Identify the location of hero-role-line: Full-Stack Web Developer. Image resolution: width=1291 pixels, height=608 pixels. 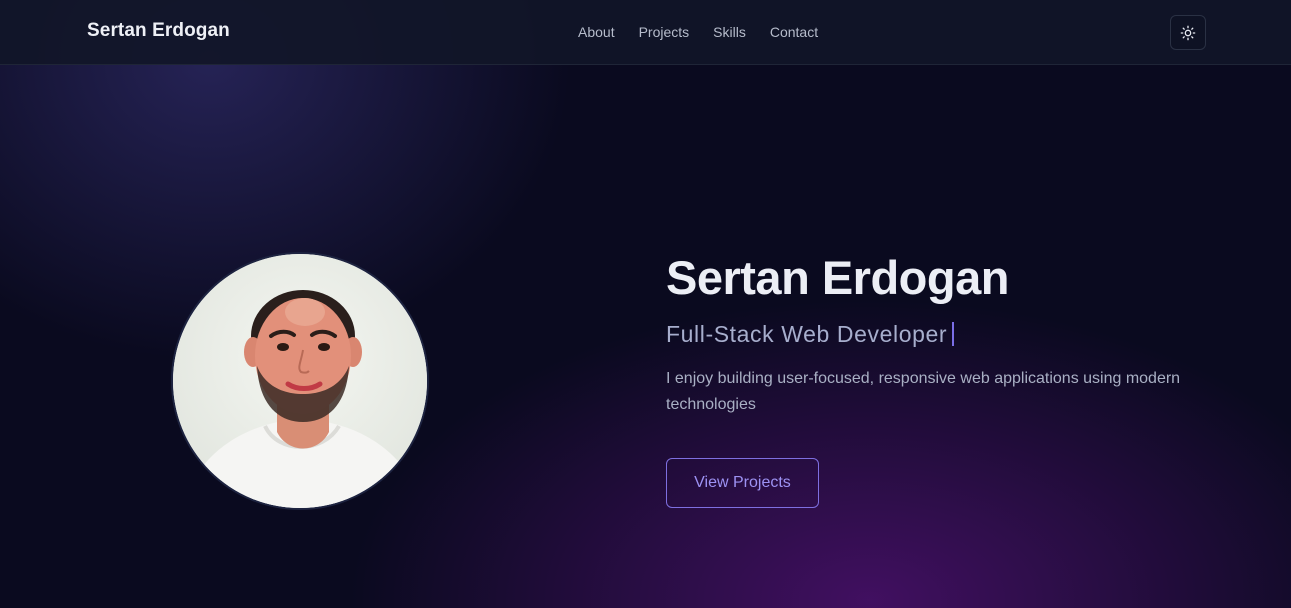
(810, 334).